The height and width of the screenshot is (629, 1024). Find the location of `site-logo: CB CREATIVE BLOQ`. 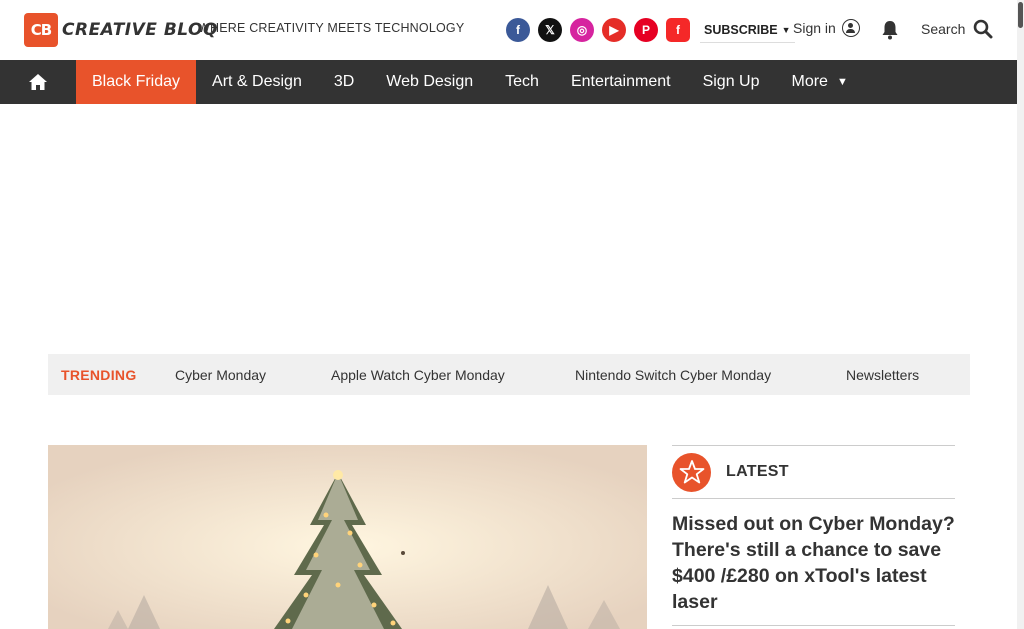

site-logo: CB CREATIVE BLOQ is located at coordinates (121, 30).